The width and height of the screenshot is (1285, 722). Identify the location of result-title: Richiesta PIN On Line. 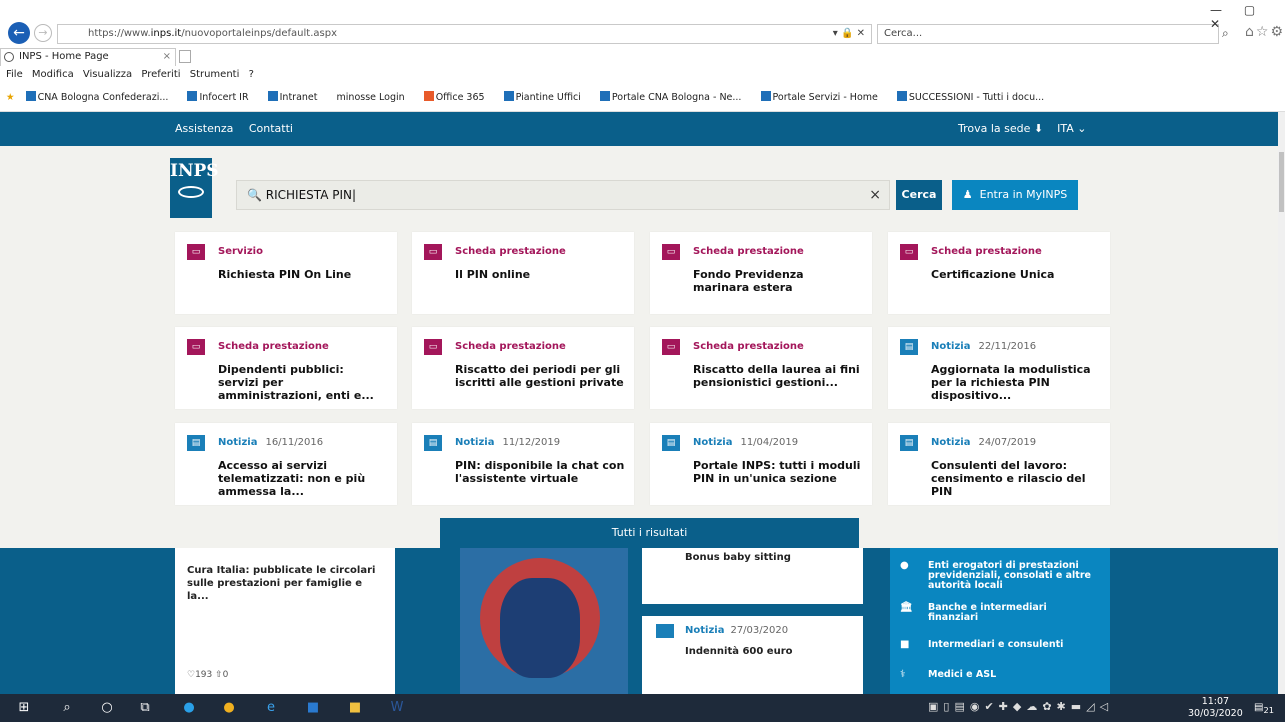
(303, 274).